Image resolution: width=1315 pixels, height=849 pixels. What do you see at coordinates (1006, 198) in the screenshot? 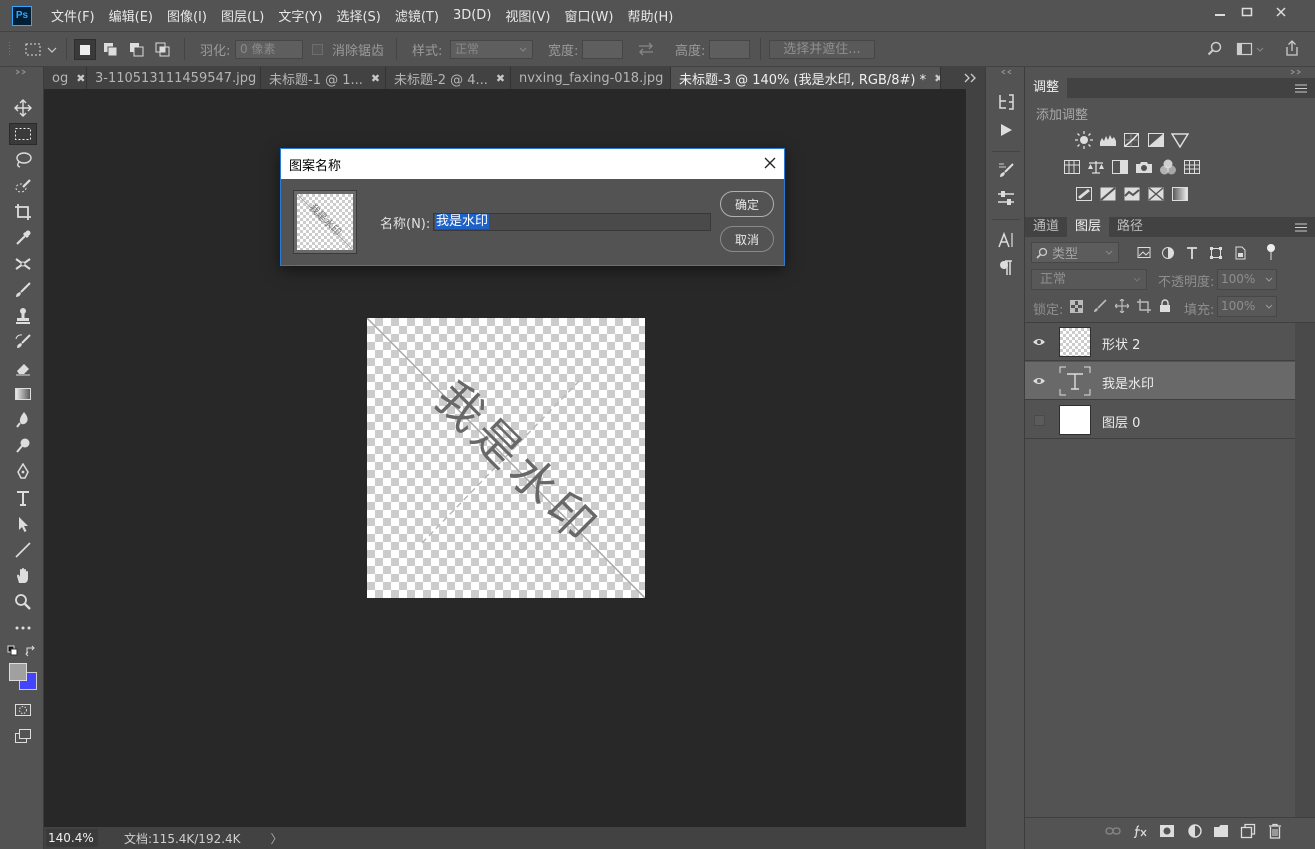
I see `properties-panel-button` at bounding box center [1006, 198].